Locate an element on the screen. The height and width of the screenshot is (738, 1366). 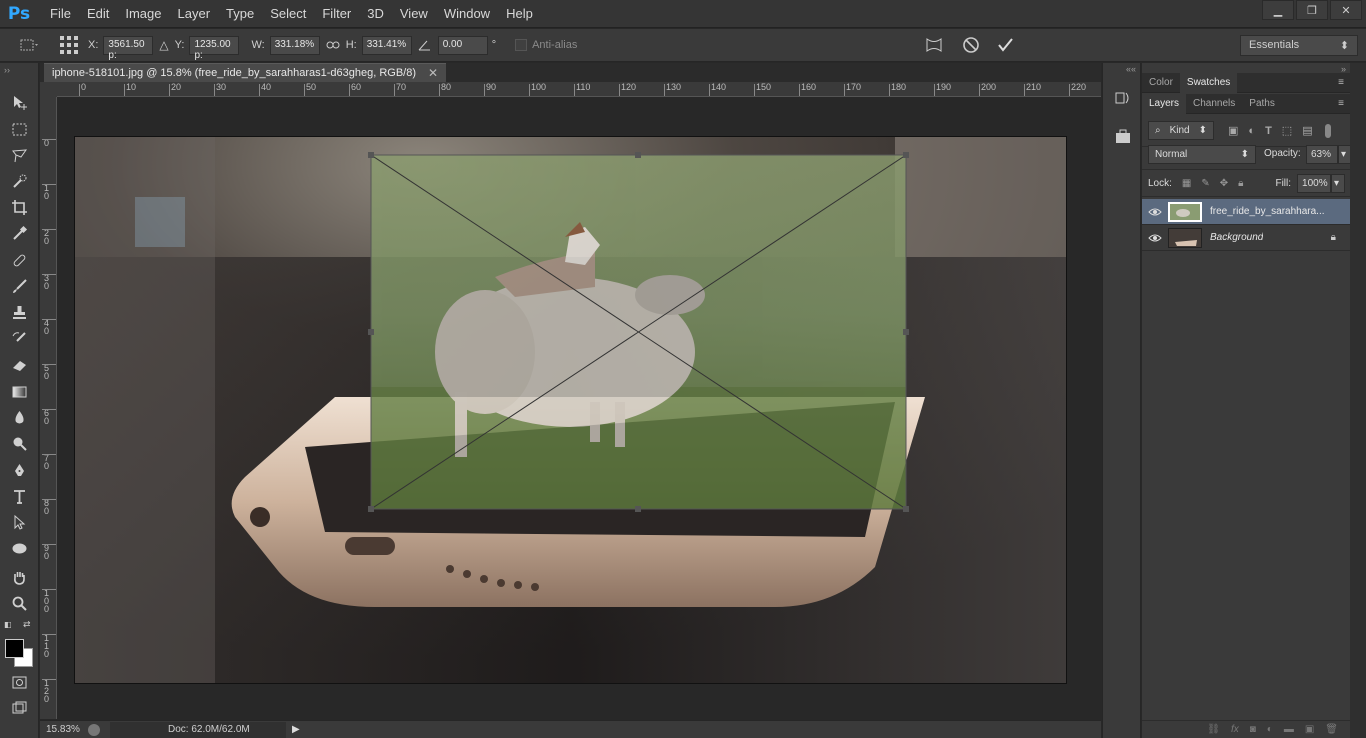
menu-image: Image is located at coordinates (143, 14).